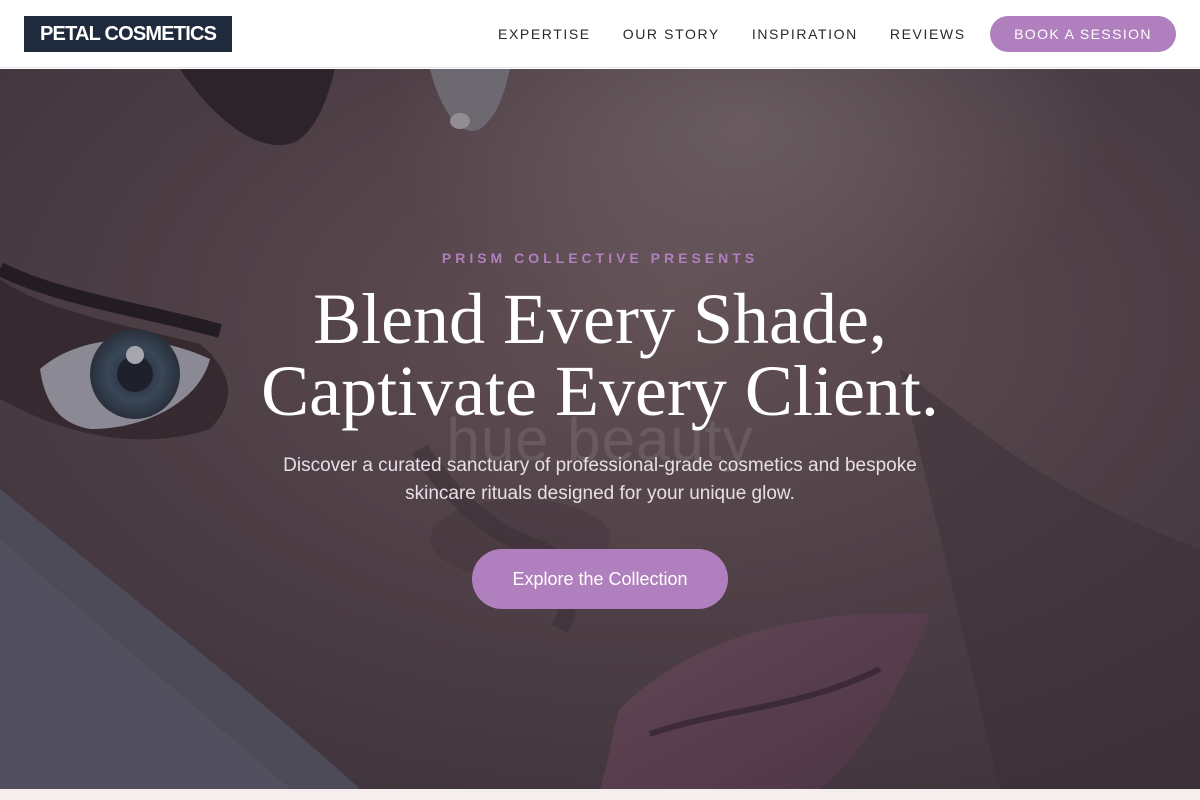  I want to click on explore-collection-button: Explore the Collection, so click(600, 579).